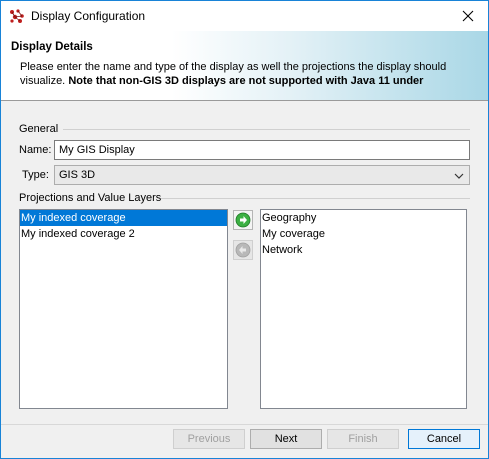 The image size is (489, 459). What do you see at coordinates (35, 175) in the screenshot?
I see `type-label: Type:` at bounding box center [35, 175].